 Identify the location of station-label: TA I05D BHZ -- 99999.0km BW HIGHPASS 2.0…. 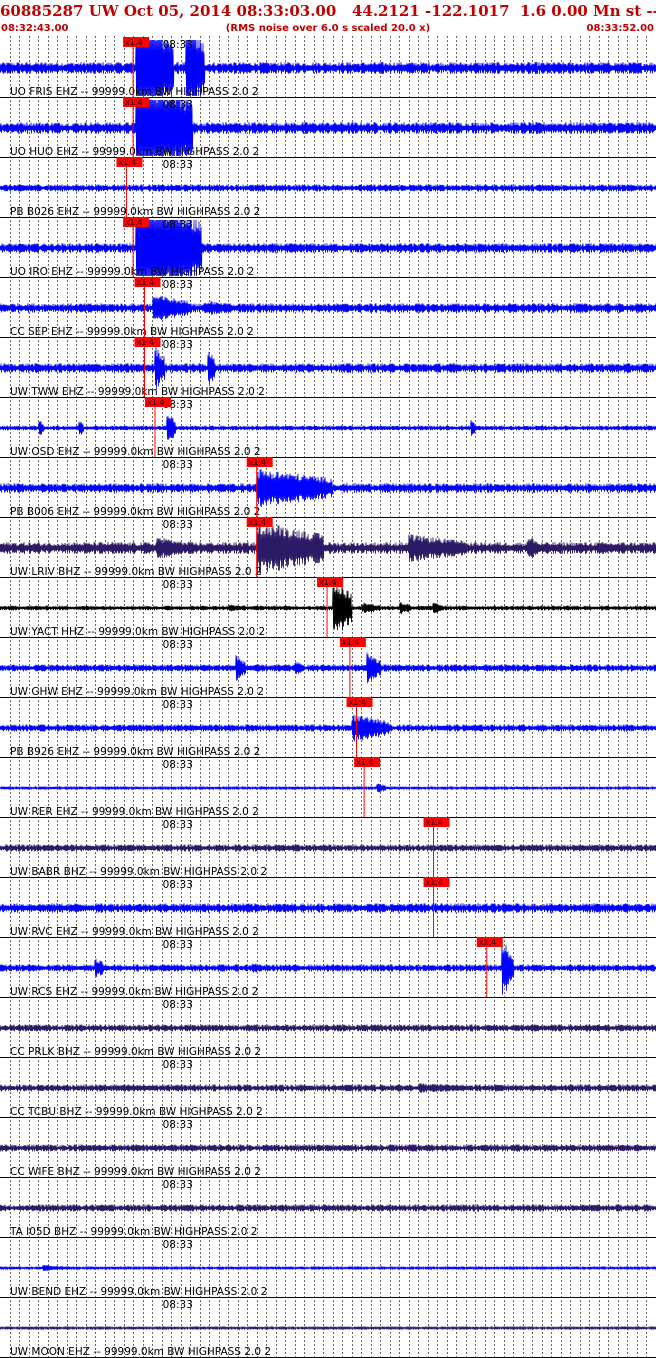
(133, 1232).